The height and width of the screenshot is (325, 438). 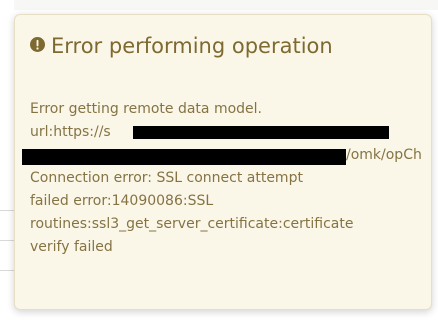 What do you see at coordinates (166, 178) in the screenshot?
I see `error-line-4: Connection error: SSL connect attempt` at bounding box center [166, 178].